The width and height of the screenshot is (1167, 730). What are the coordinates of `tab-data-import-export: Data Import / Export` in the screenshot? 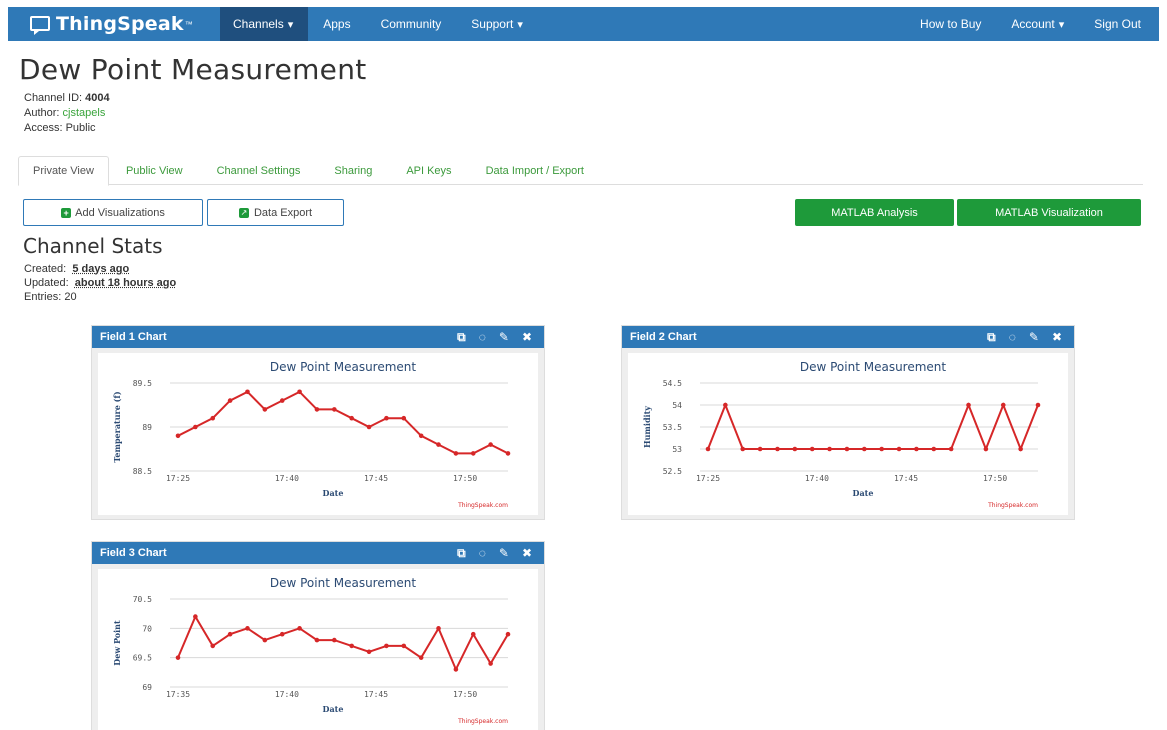 It's located at (535, 170).